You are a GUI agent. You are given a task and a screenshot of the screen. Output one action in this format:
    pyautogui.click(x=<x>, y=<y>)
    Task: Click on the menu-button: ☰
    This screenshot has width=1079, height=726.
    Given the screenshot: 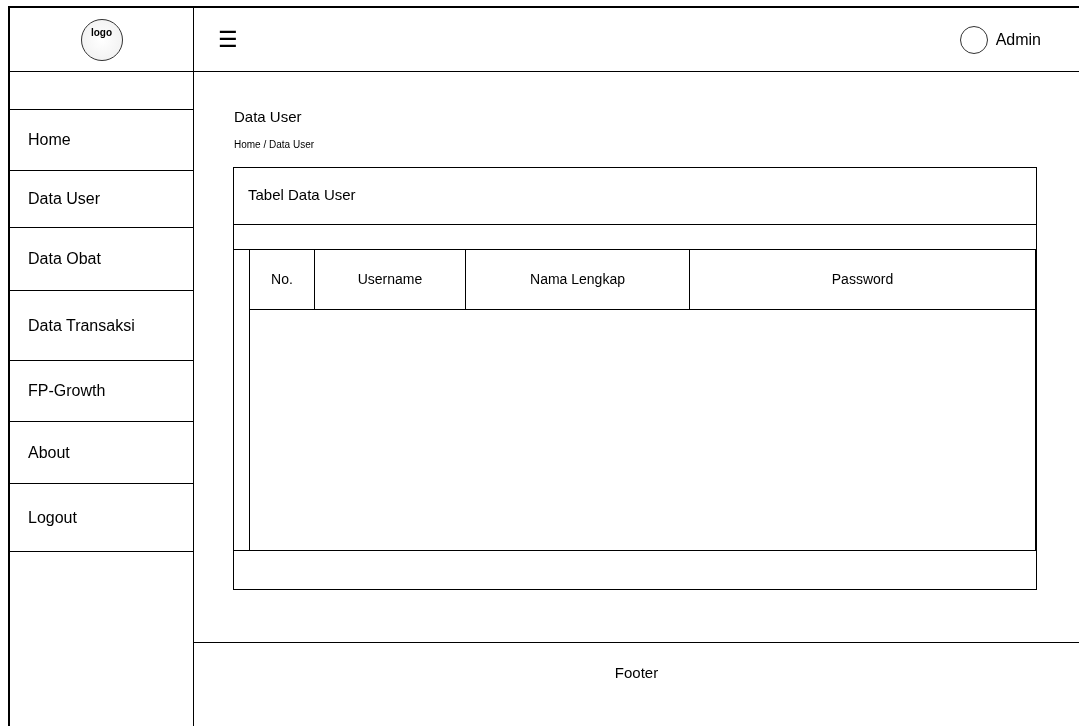 What is the action you would take?
    pyautogui.click(x=228, y=39)
    